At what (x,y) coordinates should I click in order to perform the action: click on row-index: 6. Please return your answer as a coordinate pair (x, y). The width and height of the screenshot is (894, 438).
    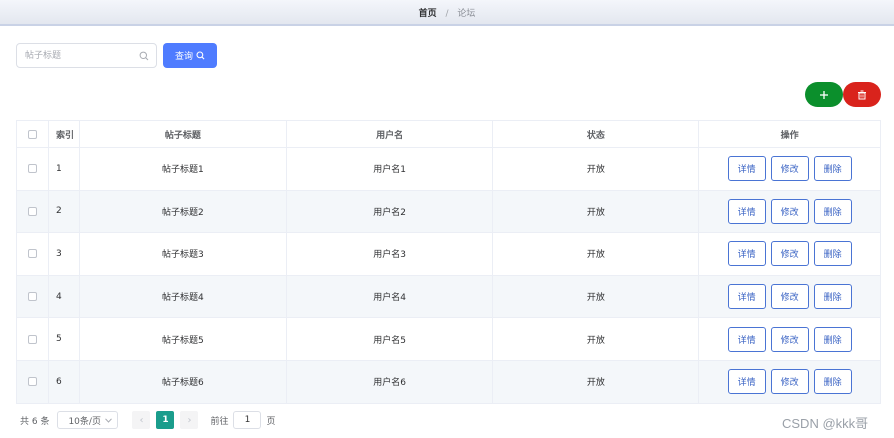
    Looking at the image, I should click on (64, 381).